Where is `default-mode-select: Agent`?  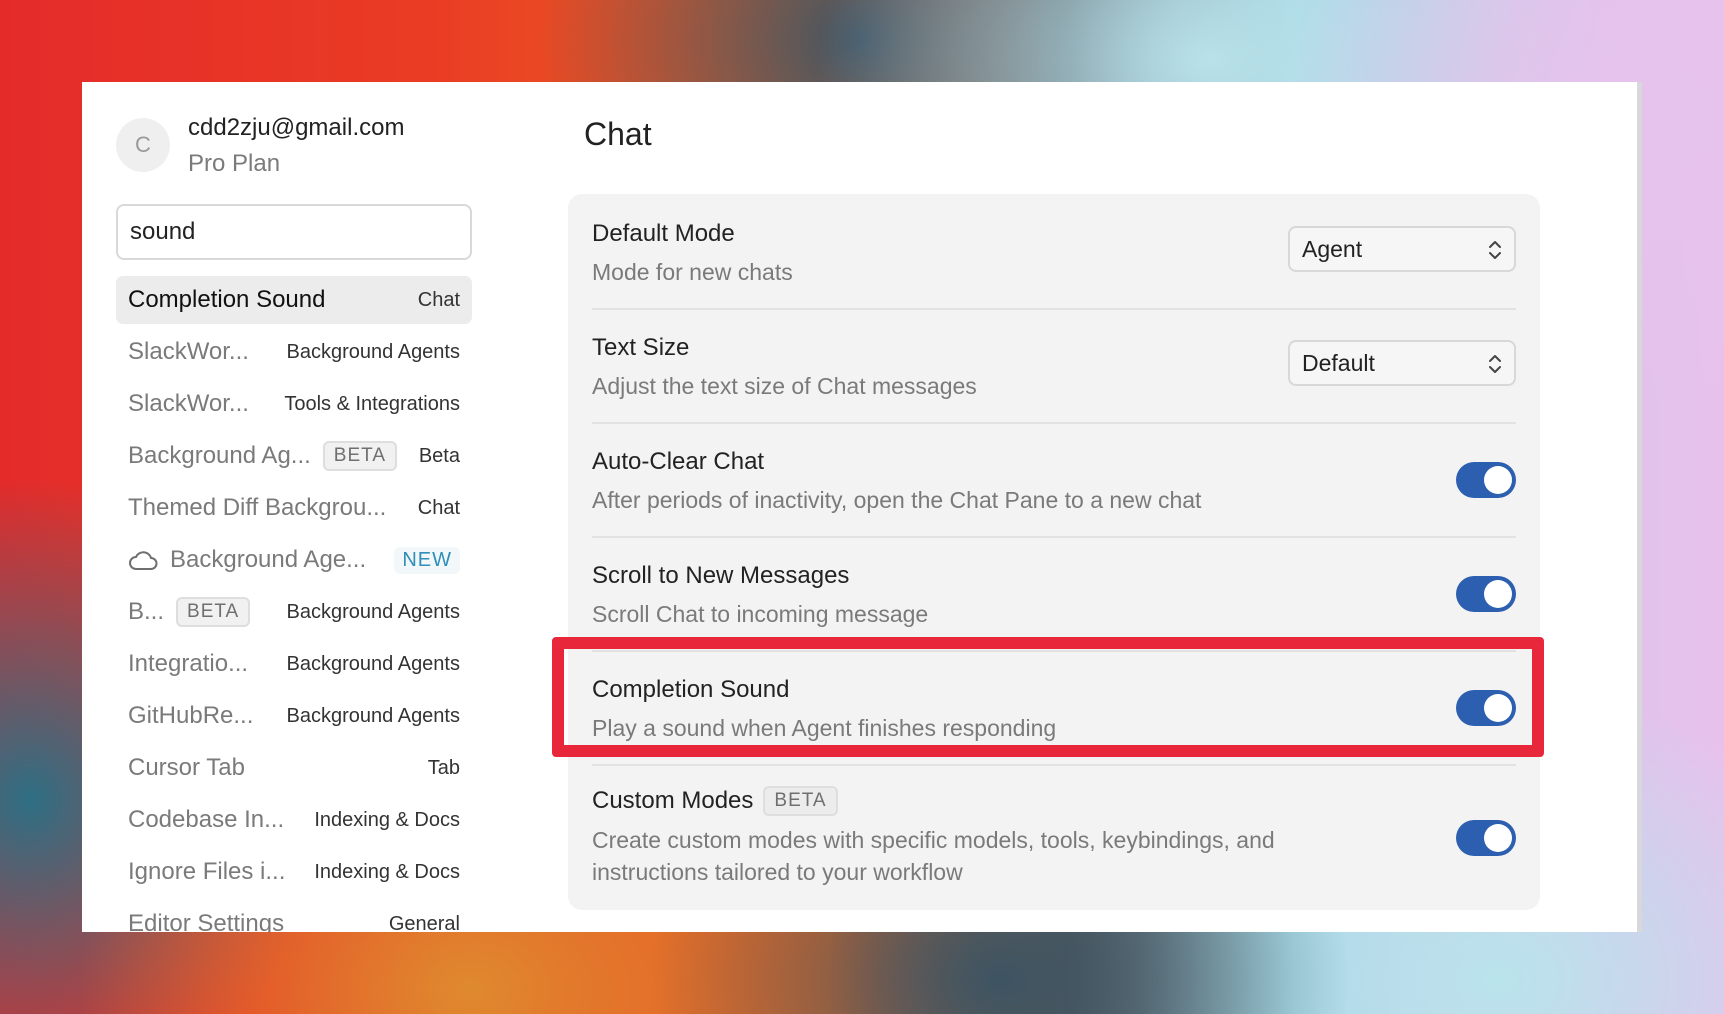
default-mode-select: Agent is located at coordinates (1402, 249).